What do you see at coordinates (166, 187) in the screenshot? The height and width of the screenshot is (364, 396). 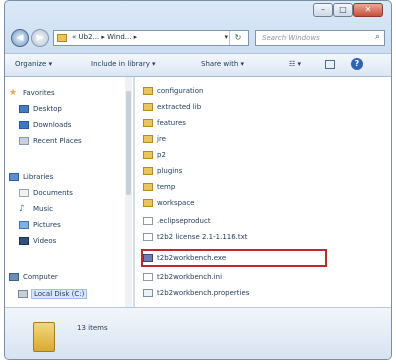 I see `file-name: temp` at bounding box center [166, 187].